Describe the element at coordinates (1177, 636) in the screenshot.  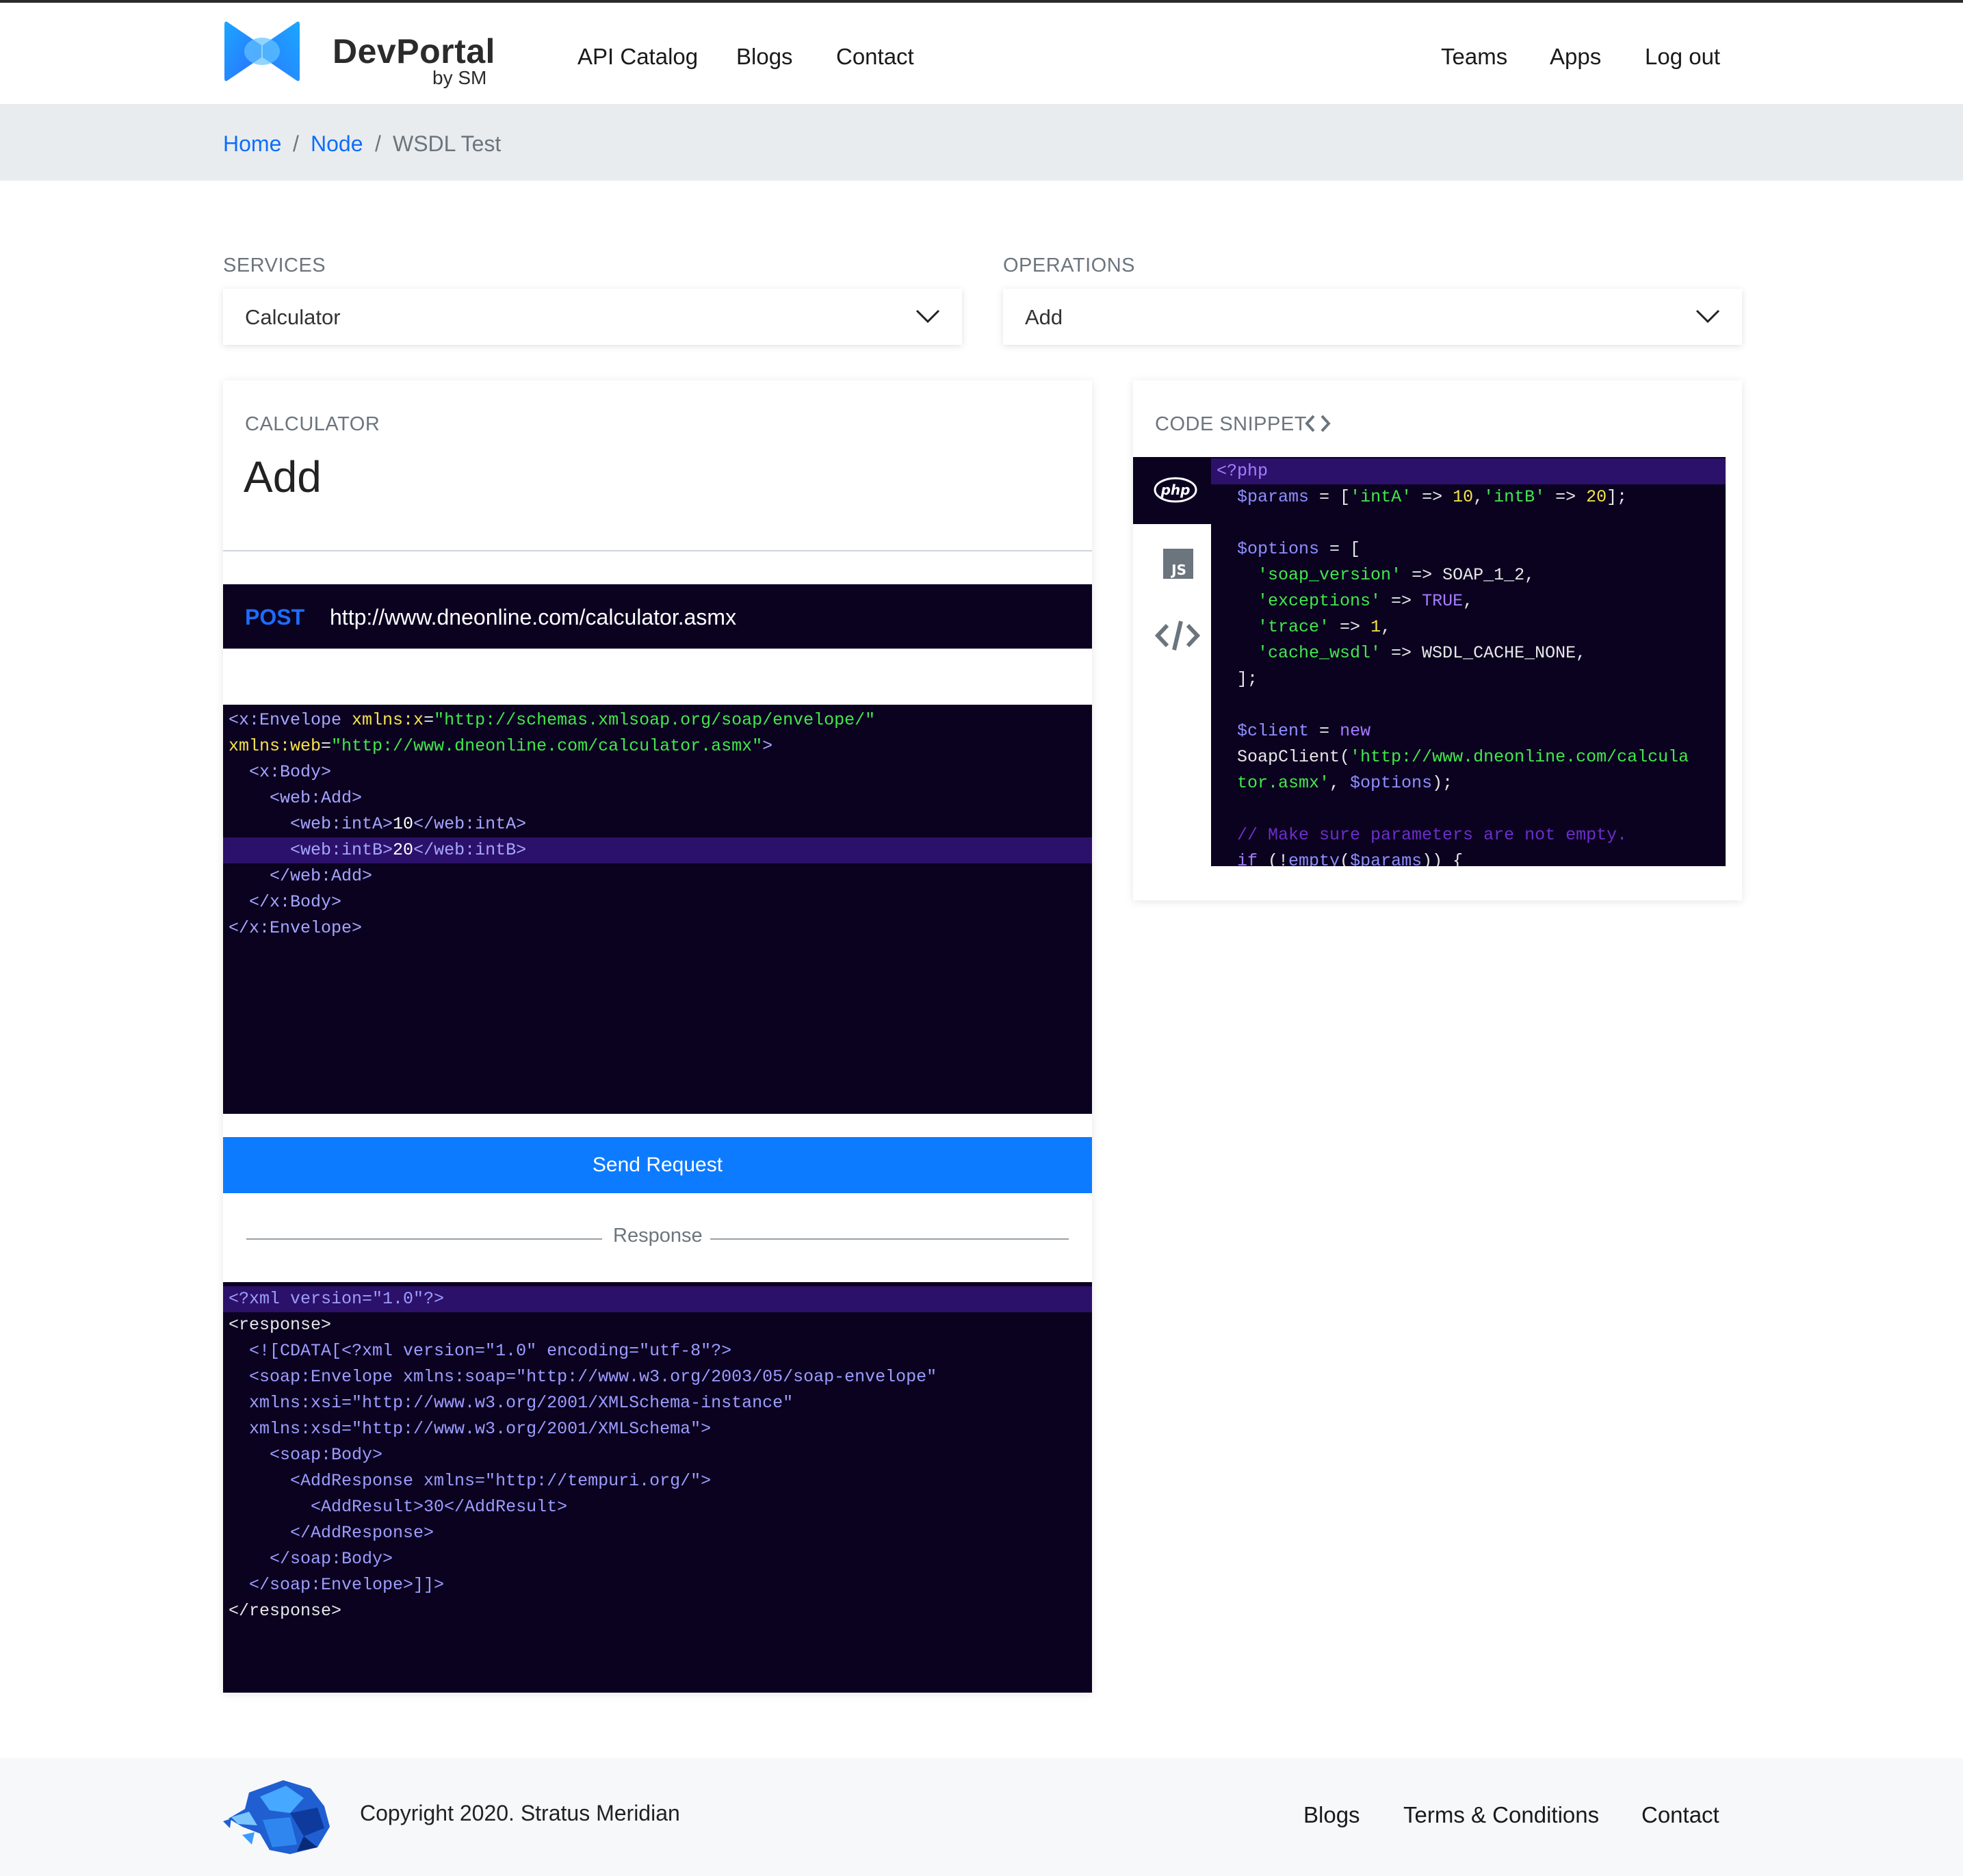
I see `code-icon` at that location.